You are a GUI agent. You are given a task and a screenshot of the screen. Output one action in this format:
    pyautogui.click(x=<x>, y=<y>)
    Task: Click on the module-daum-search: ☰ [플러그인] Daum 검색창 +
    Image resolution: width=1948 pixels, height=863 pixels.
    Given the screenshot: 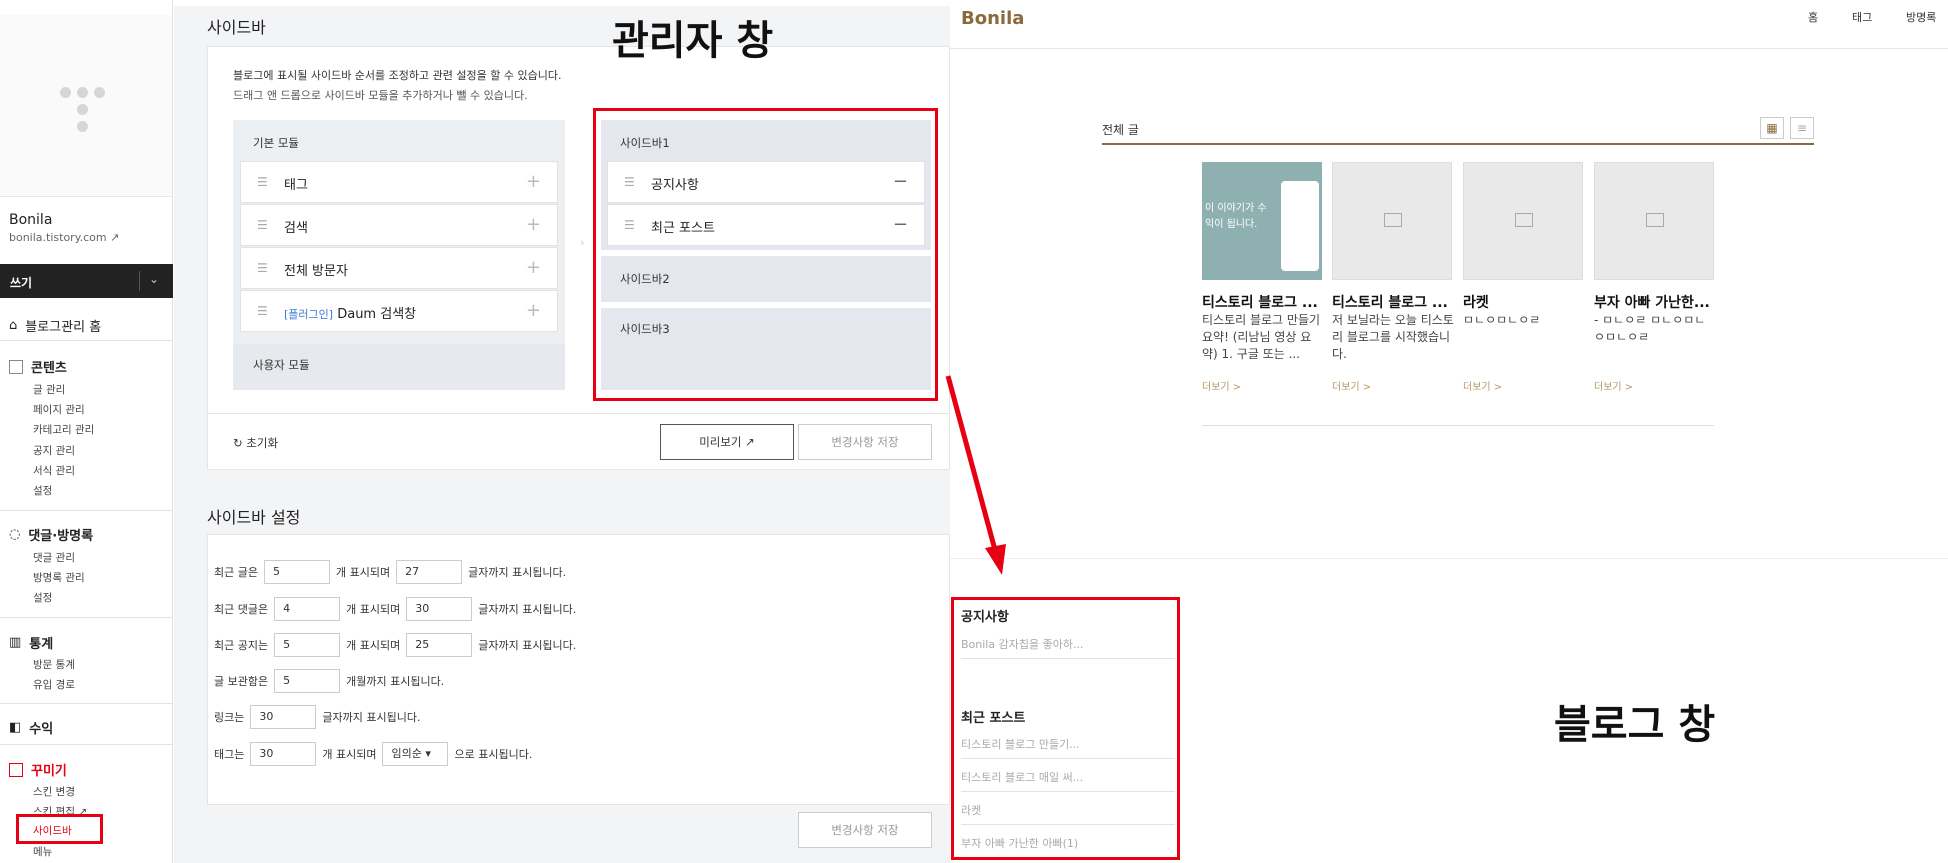 What is the action you would take?
    pyautogui.click(x=399, y=311)
    